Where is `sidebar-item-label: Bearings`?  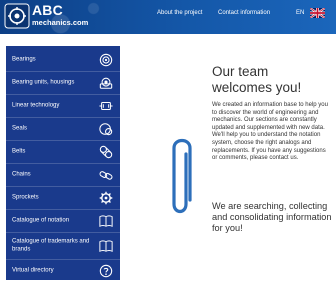 sidebar-item-label: Bearings is located at coordinates (24, 59).